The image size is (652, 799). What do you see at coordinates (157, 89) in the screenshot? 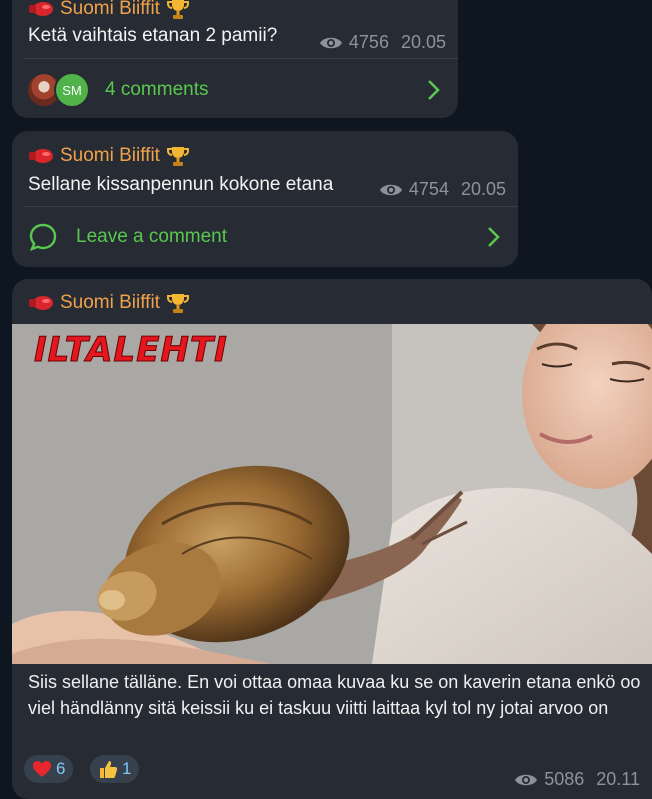
I see `comments-label: 4 comments` at bounding box center [157, 89].